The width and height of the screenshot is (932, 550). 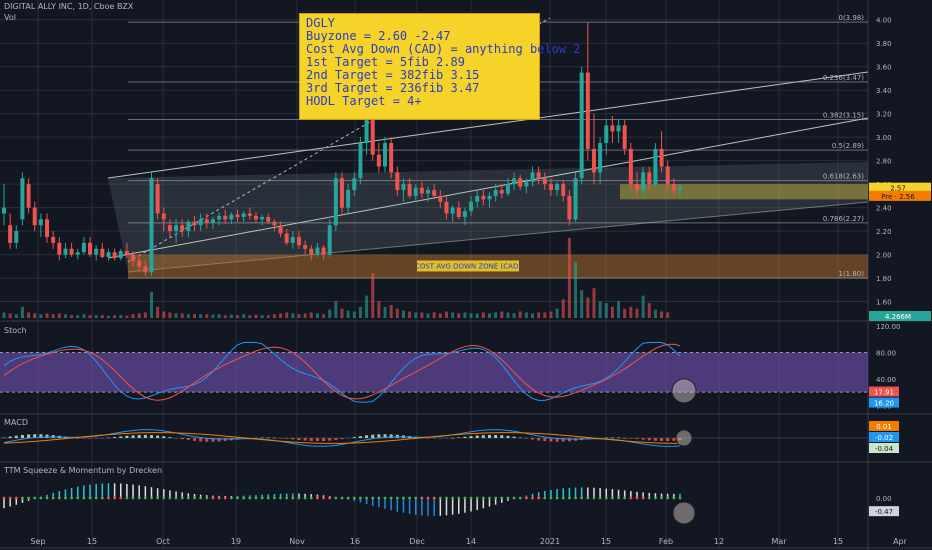 What do you see at coordinates (471, 541) in the screenshot?
I see `x-tick-label: 14` at bounding box center [471, 541].